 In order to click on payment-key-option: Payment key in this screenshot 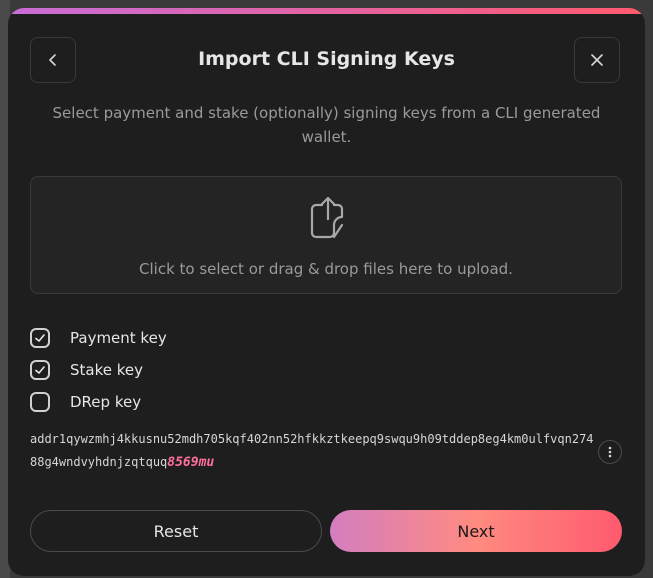, I will do `click(98, 338)`.